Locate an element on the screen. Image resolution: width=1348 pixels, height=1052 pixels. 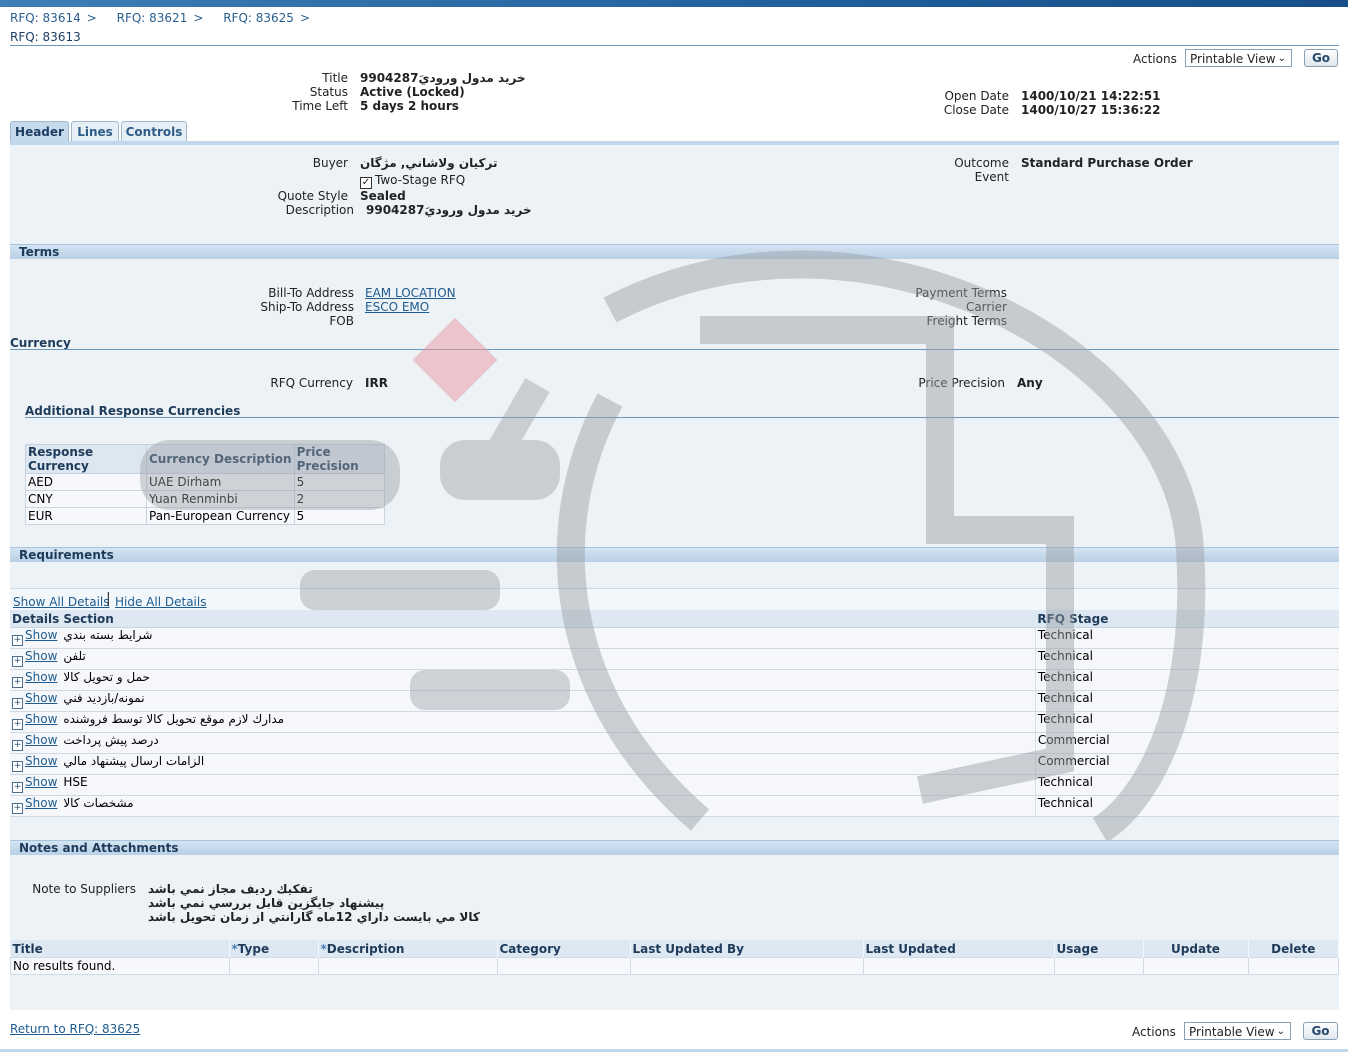
column-header-label: Description is located at coordinates (365, 948).